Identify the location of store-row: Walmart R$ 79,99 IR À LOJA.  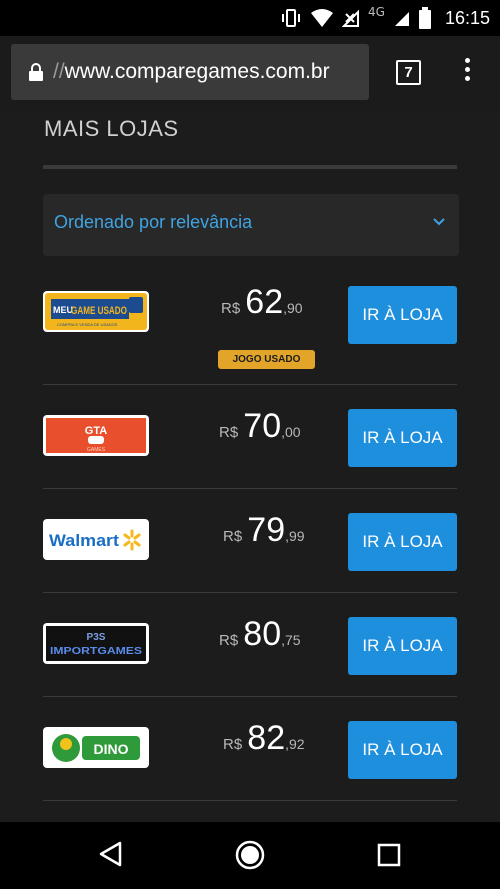
(250, 541).